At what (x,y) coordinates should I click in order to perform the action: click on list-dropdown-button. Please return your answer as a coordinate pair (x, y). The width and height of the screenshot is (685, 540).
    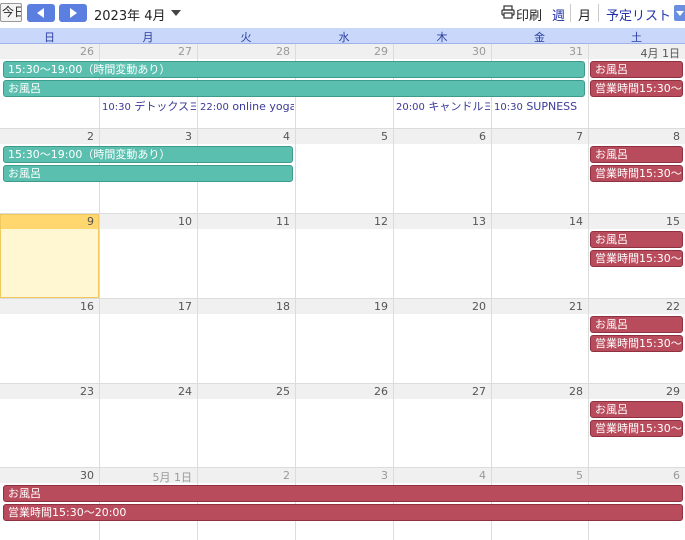
    Looking at the image, I should click on (679, 13).